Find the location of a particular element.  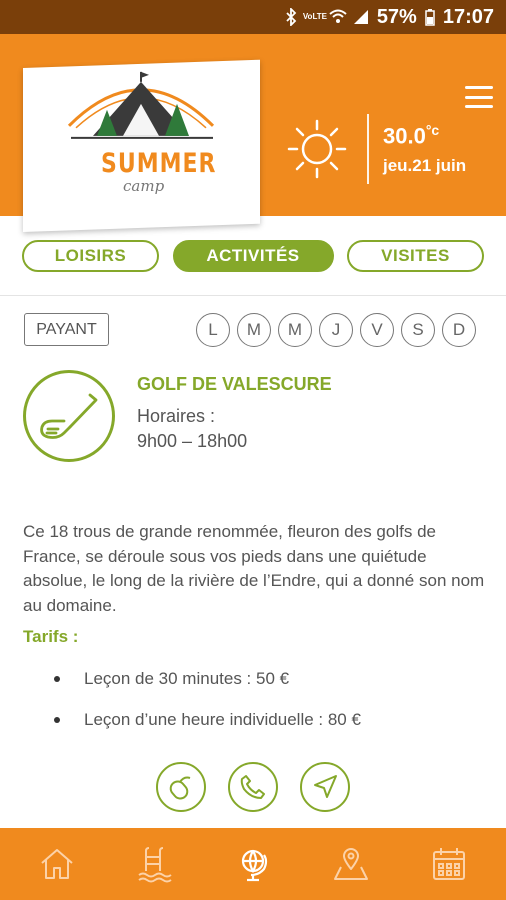

weather-divider is located at coordinates (368, 149).